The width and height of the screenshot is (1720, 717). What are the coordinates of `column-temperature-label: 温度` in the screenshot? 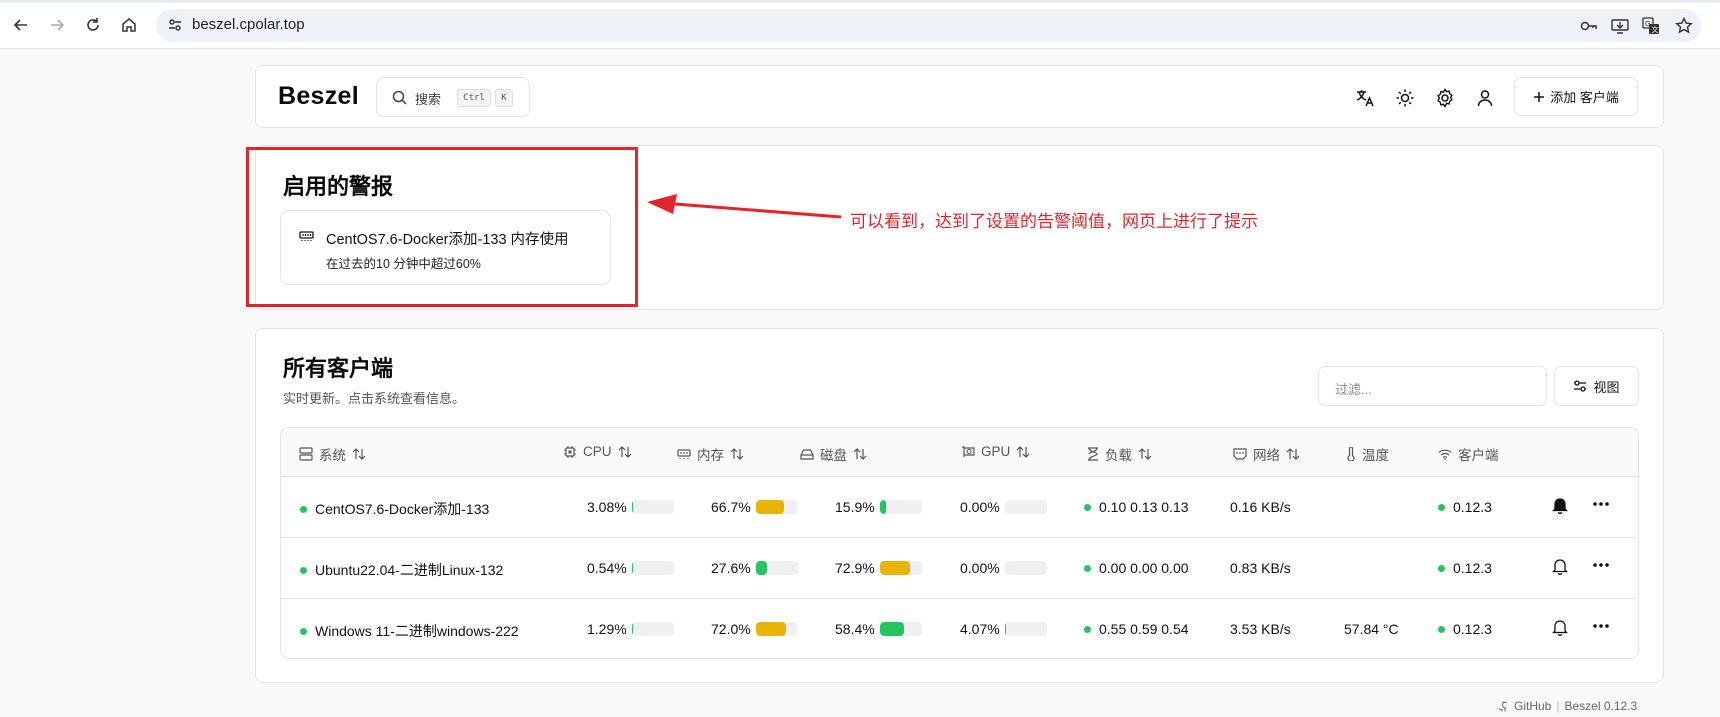 It's located at (1375, 455).